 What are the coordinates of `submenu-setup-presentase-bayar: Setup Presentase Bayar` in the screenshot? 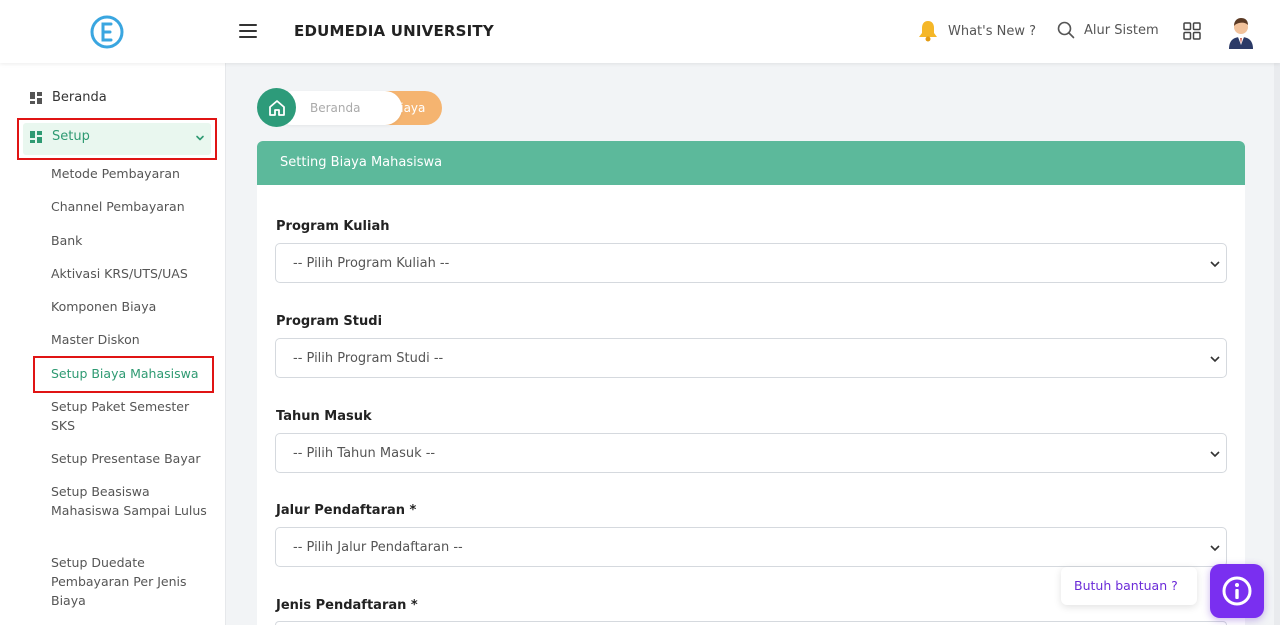 It's located at (131, 458).